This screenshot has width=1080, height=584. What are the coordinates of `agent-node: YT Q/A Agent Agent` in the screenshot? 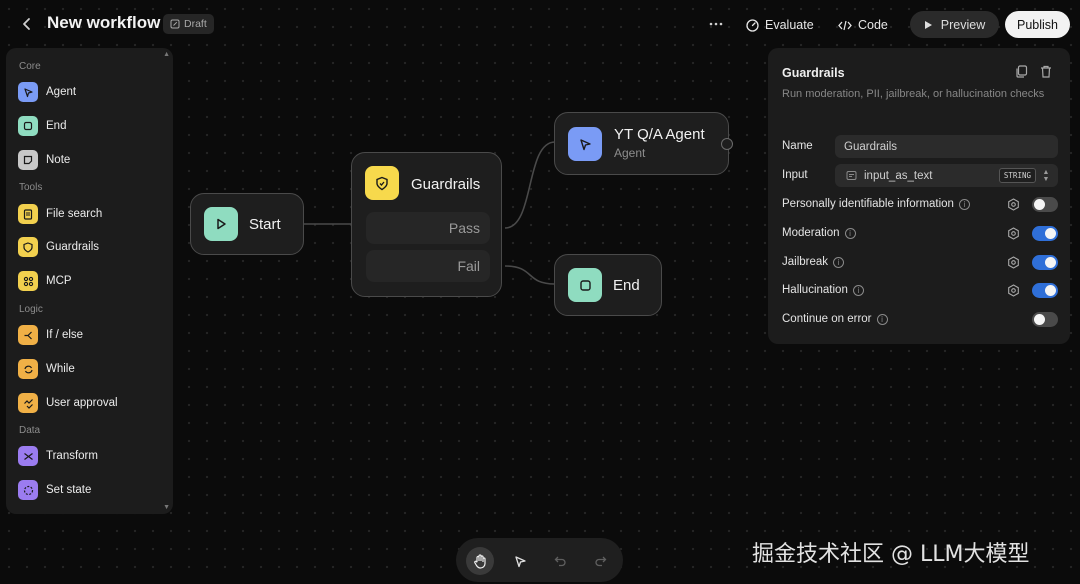 It's located at (643, 143).